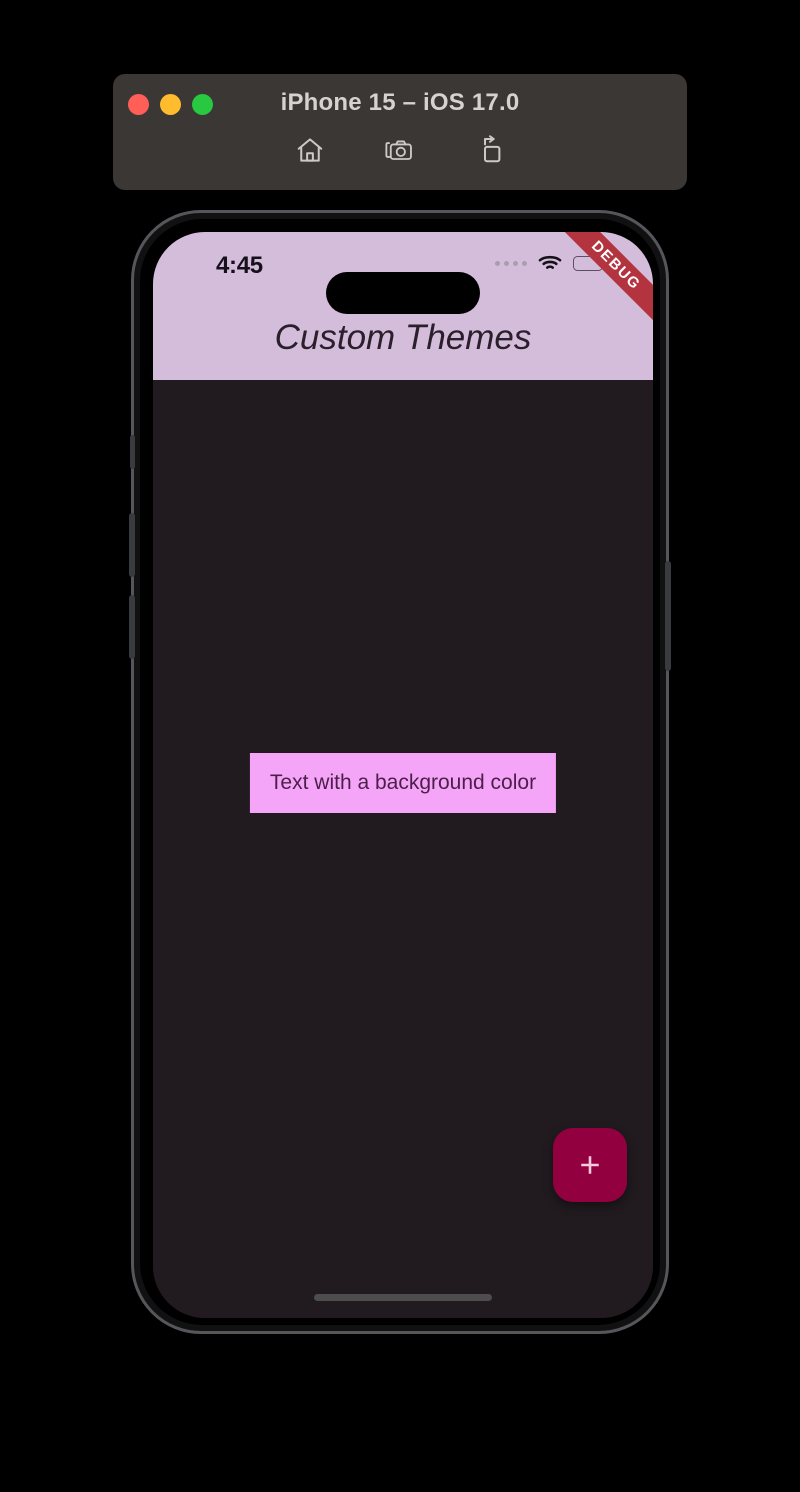 This screenshot has width=800, height=1492. I want to click on simulator-window: iPhone 15 – iOS 17.0, so click(400, 132).